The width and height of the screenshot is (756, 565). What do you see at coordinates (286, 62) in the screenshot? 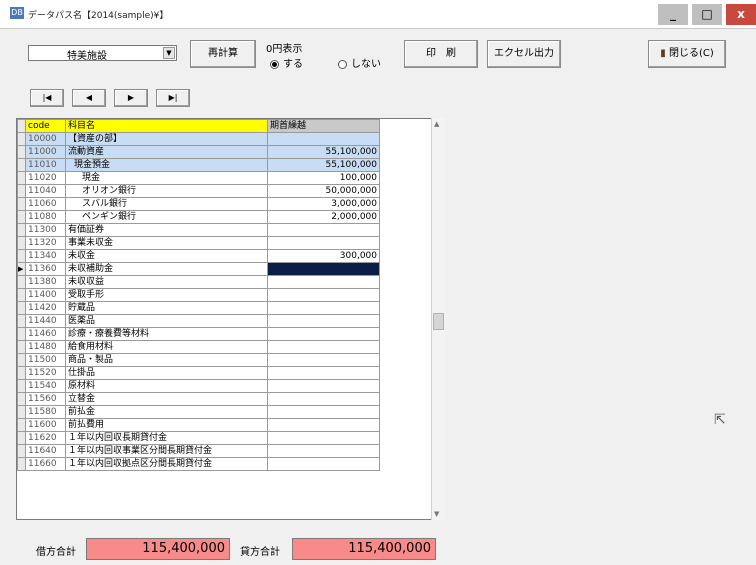
I see `radio-show-zero: する` at bounding box center [286, 62].